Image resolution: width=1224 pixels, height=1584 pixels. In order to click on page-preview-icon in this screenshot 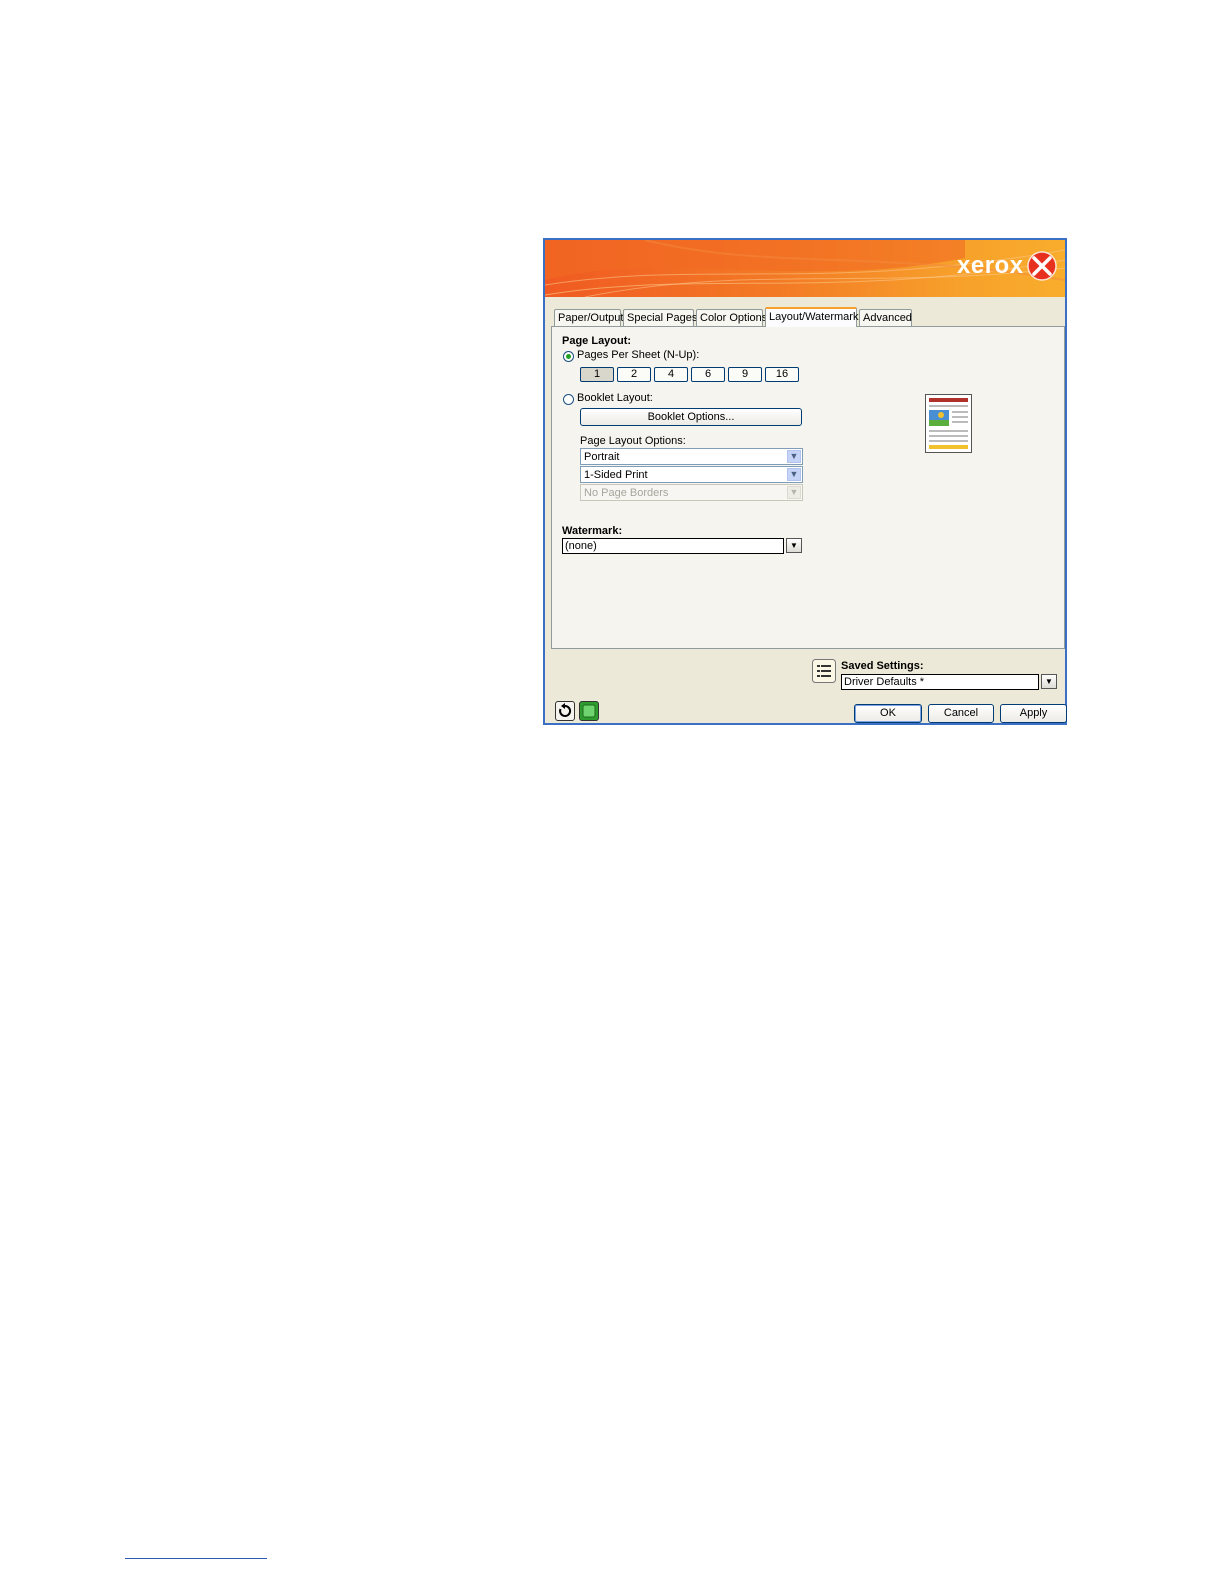, I will do `click(948, 423)`.